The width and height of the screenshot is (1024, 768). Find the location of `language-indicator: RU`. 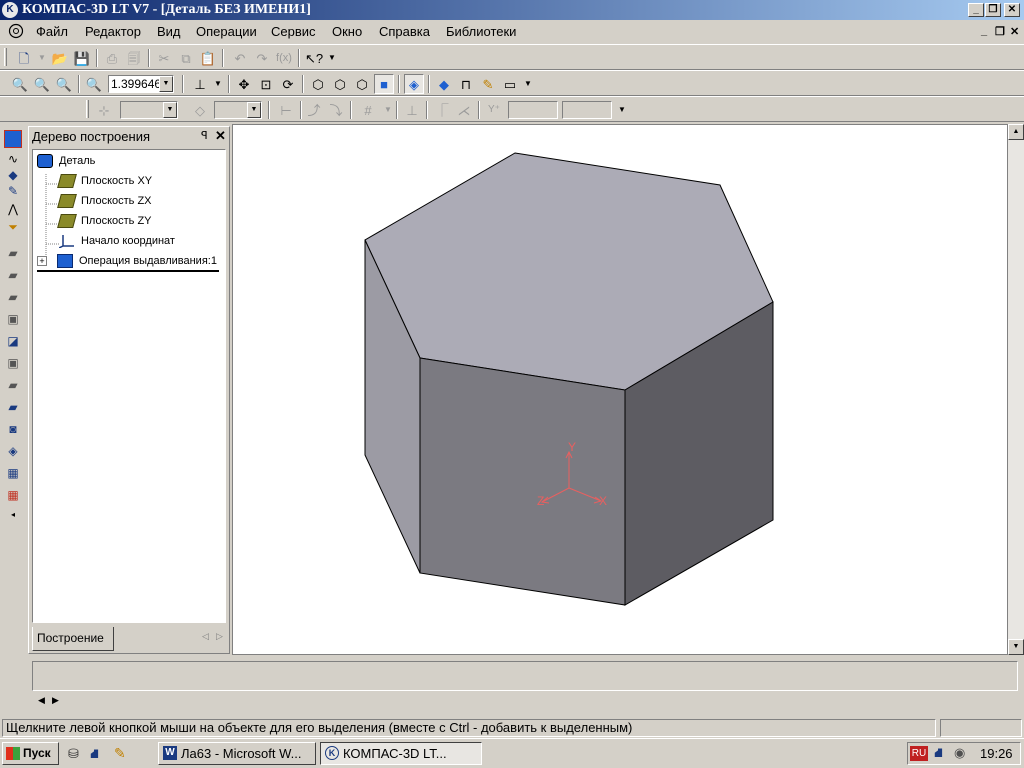

language-indicator: RU is located at coordinates (919, 753).